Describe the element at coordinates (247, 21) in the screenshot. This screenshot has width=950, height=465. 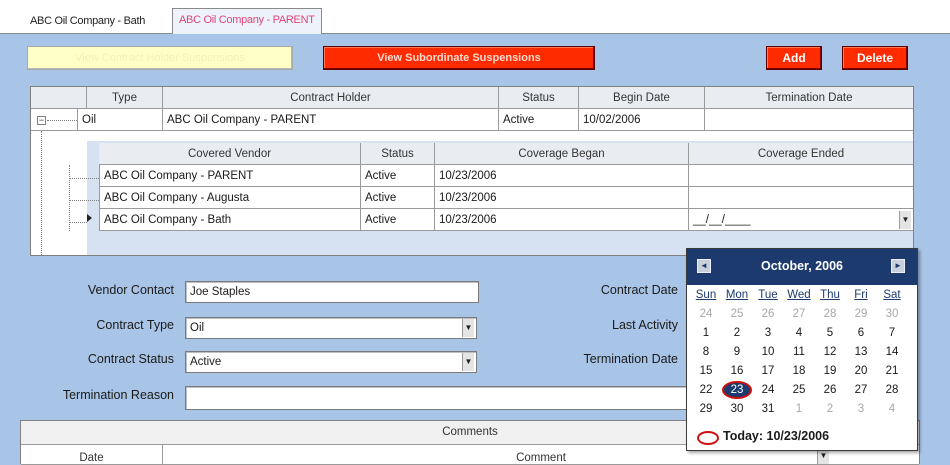
I see `tab-abc-oil-parent: ABC Oil Company - PARENT` at that location.